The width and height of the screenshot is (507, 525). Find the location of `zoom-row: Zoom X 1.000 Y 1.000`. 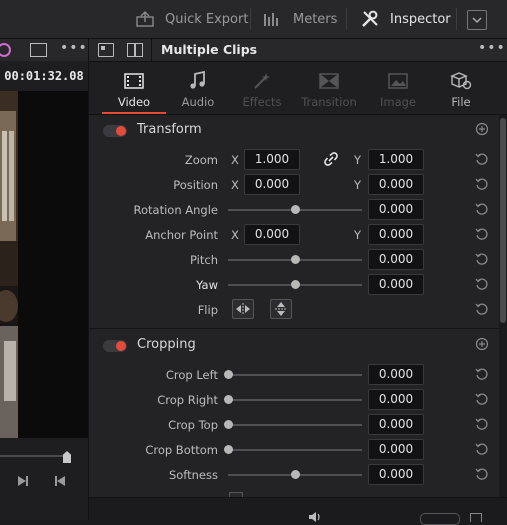

zoom-row: Zoom X 1.000 Y 1.000 is located at coordinates (294, 160).